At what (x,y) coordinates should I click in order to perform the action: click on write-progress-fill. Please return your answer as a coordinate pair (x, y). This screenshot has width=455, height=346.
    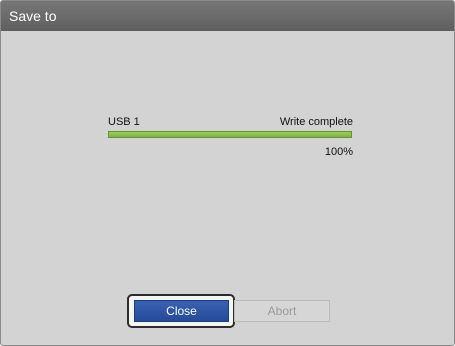
    Looking at the image, I should click on (230, 134).